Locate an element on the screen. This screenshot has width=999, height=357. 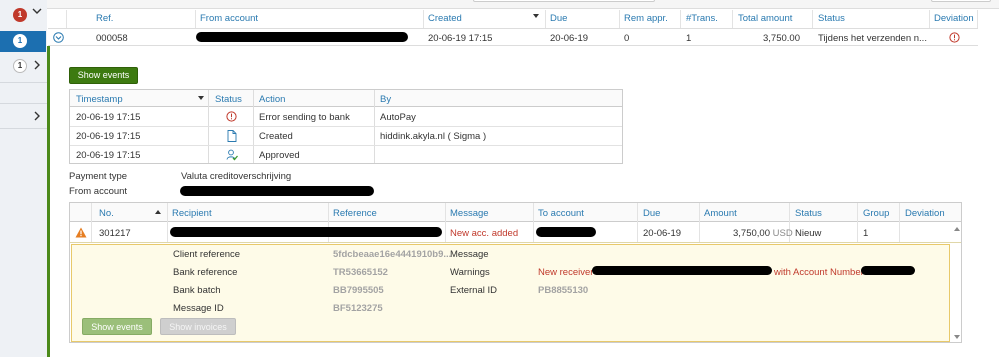
event-by: AutoPay is located at coordinates (398, 117).